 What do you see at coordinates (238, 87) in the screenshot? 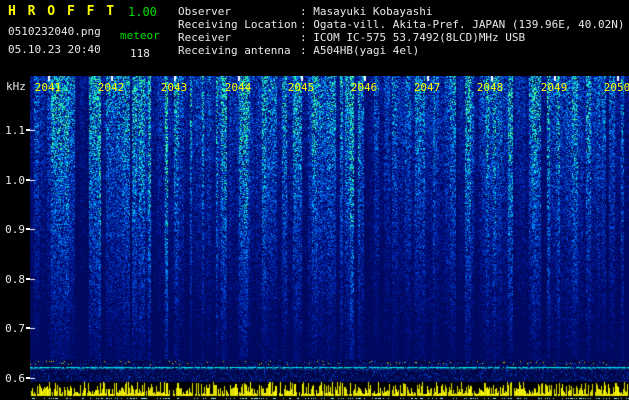
I see `time-label: 2044` at bounding box center [238, 87].